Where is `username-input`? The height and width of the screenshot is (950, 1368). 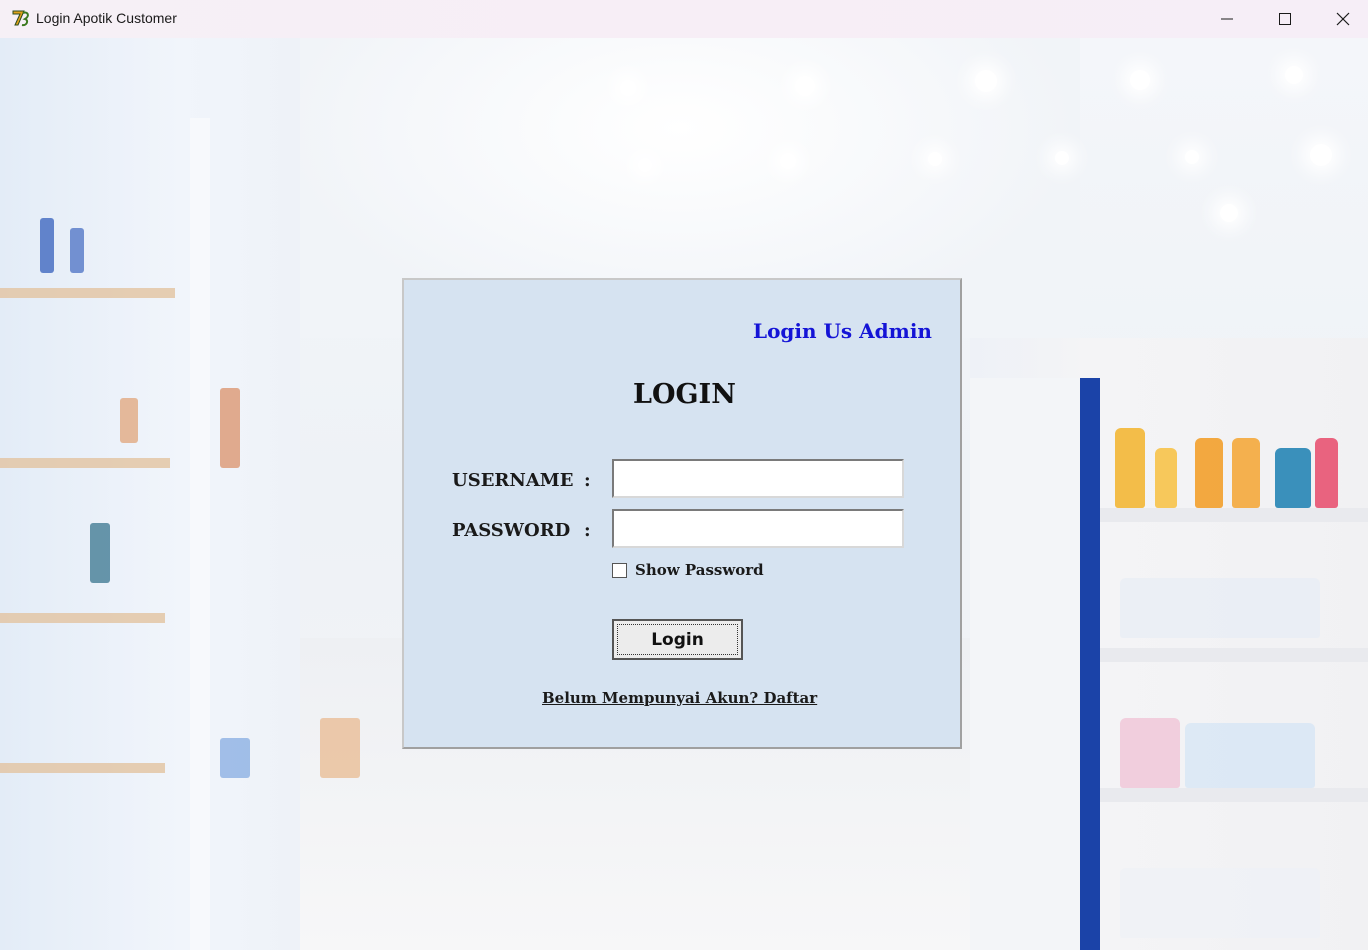 username-input is located at coordinates (758, 478).